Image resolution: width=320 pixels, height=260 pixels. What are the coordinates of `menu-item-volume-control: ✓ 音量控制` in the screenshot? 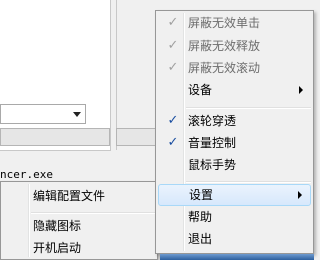 It's located at (234, 143).